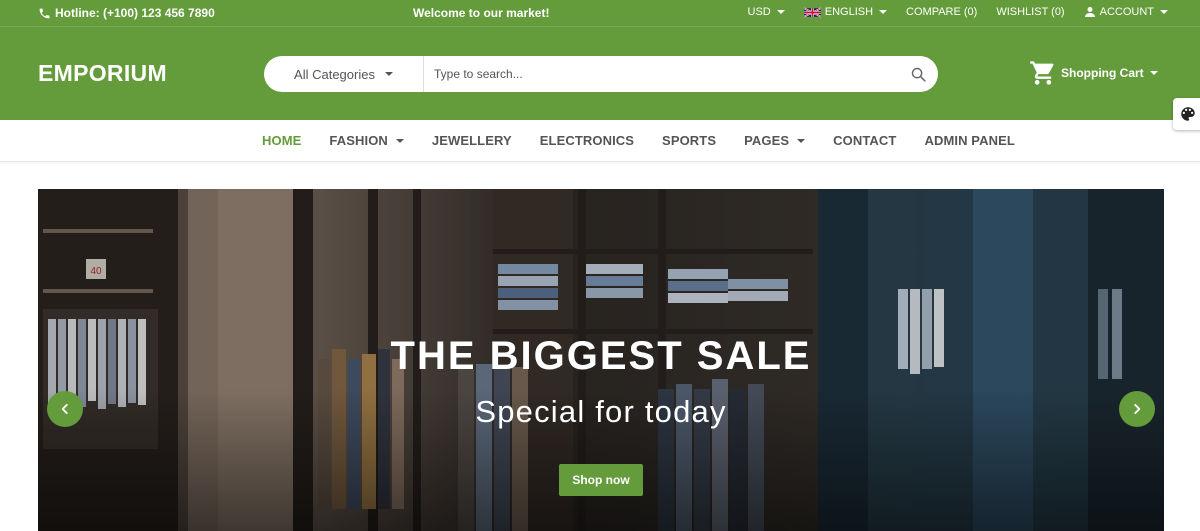 This screenshot has width=1200, height=531. I want to click on uk-flag-icon, so click(812, 12).